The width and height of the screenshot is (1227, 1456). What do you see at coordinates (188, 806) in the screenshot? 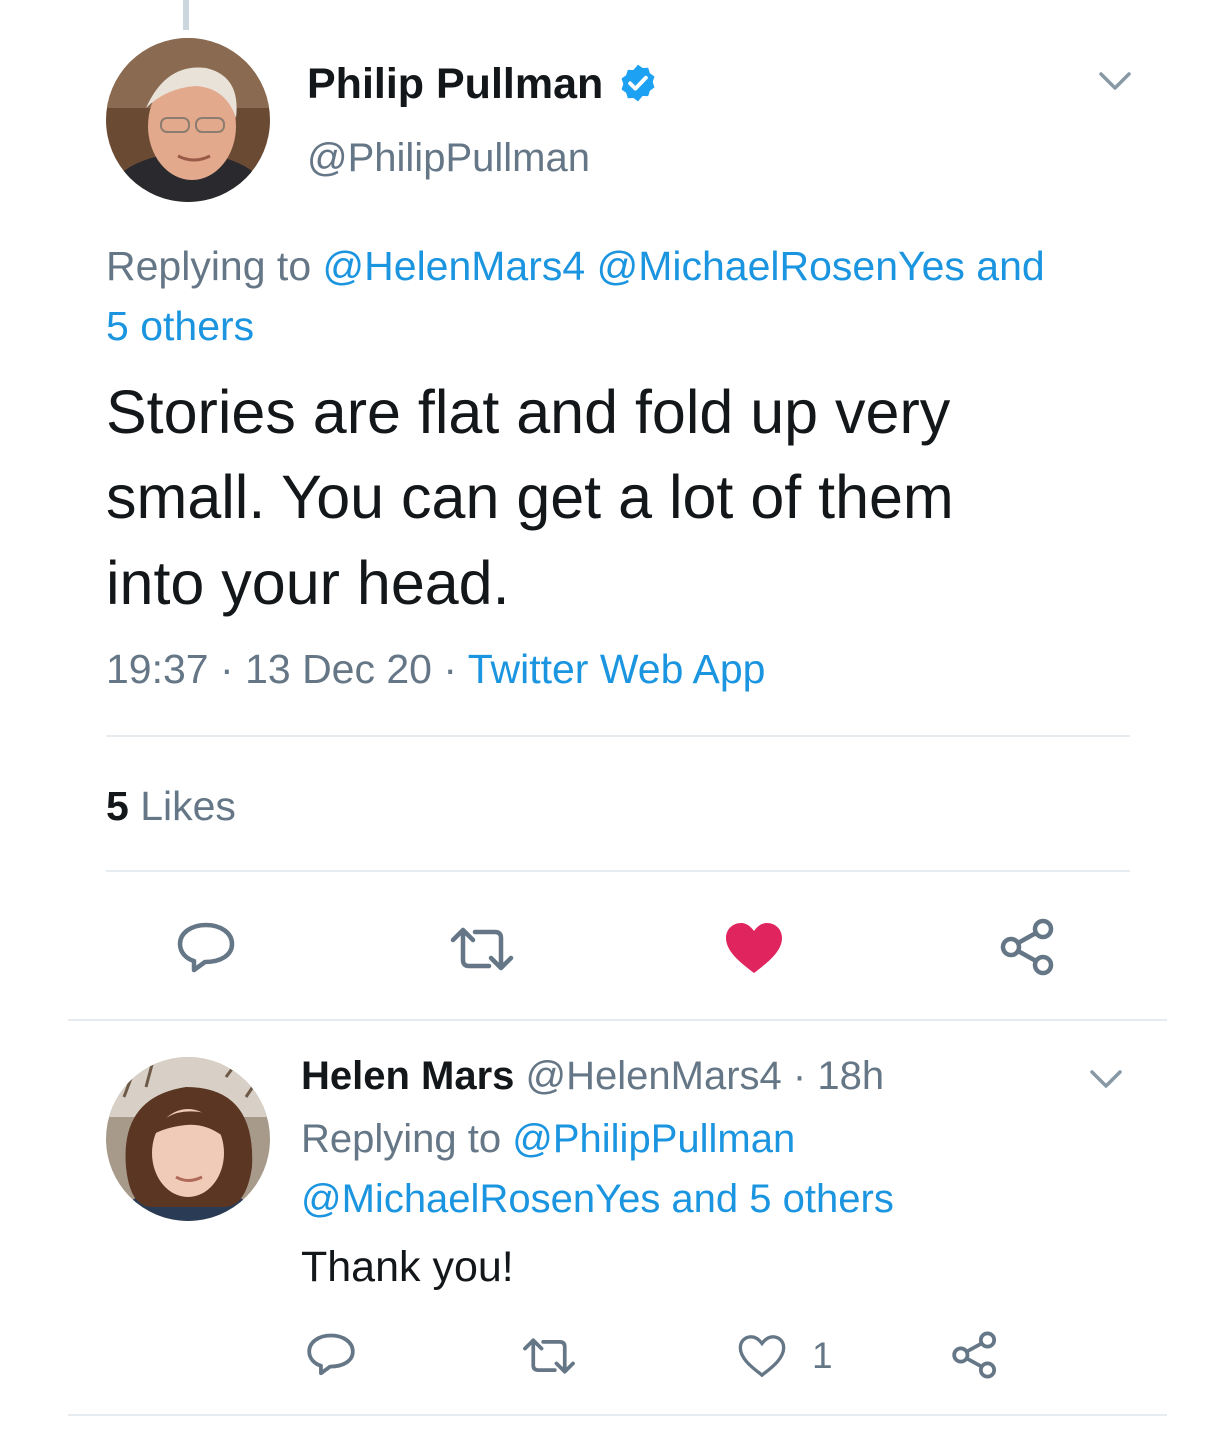
I see `likes-label: Likes` at bounding box center [188, 806].